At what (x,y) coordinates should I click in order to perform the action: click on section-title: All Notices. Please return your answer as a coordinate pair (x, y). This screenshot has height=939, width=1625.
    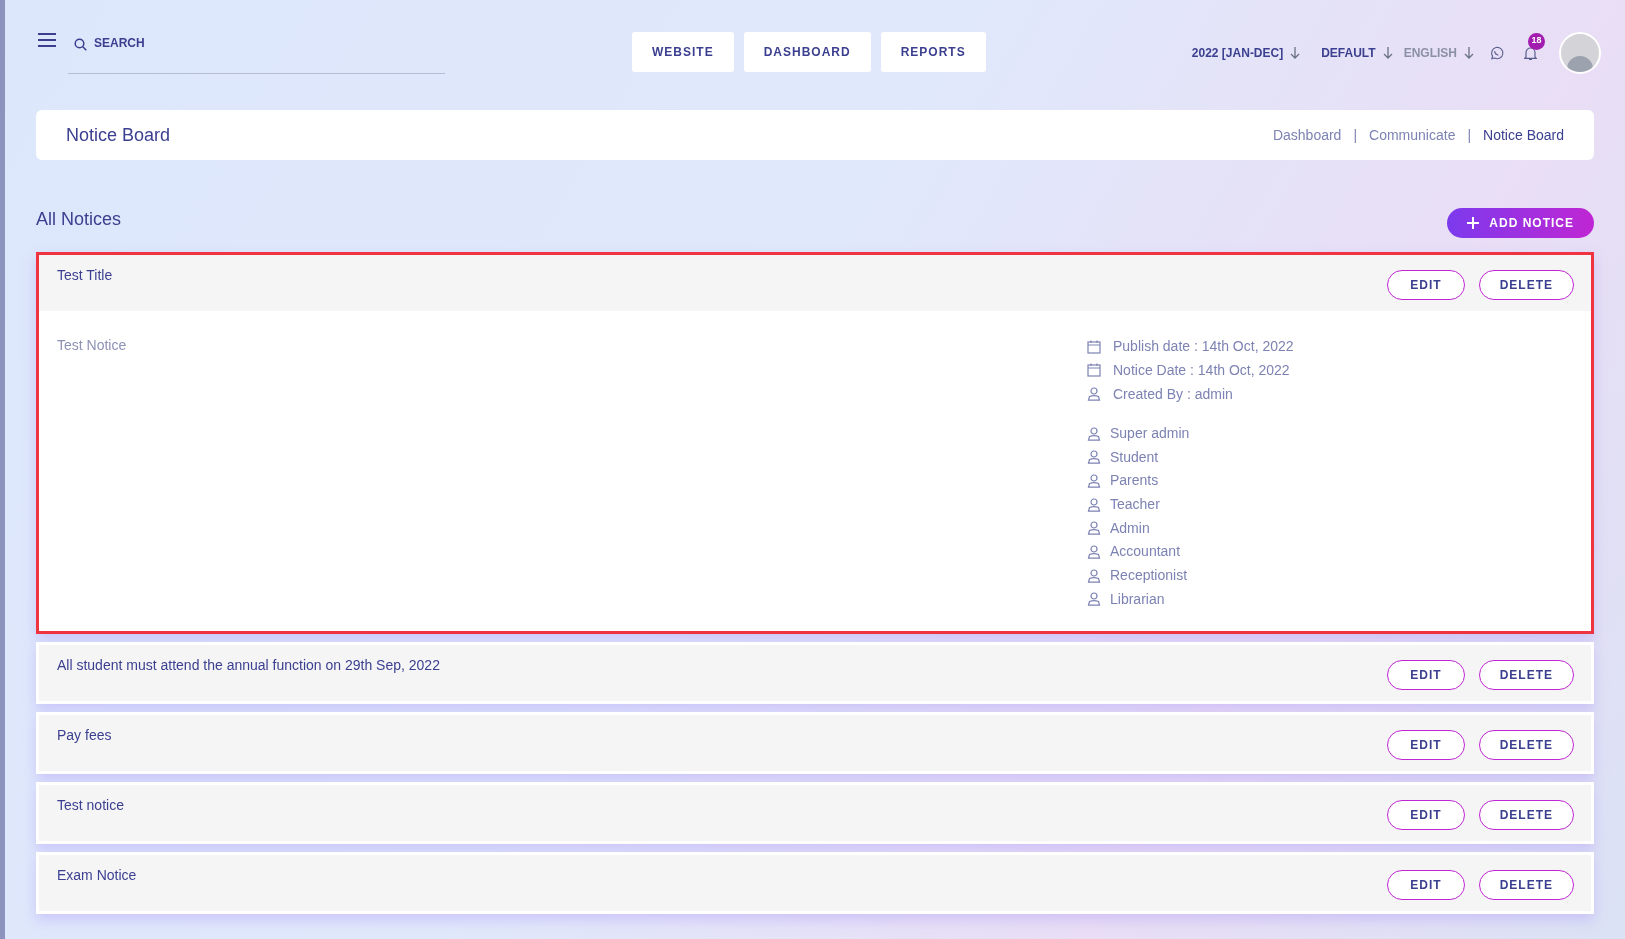
    Looking at the image, I should click on (79, 219).